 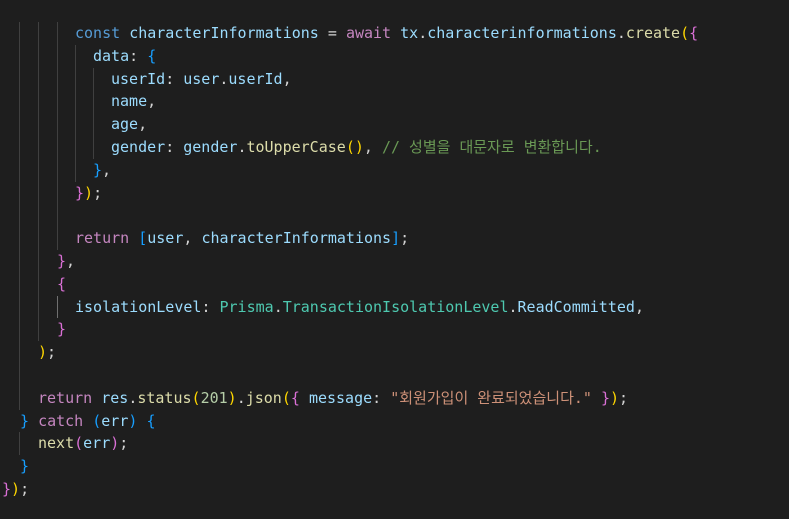 What do you see at coordinates (394, 513) in the screenshot?
I see `editor-bottom-edge` at bounding box center [394, 513].